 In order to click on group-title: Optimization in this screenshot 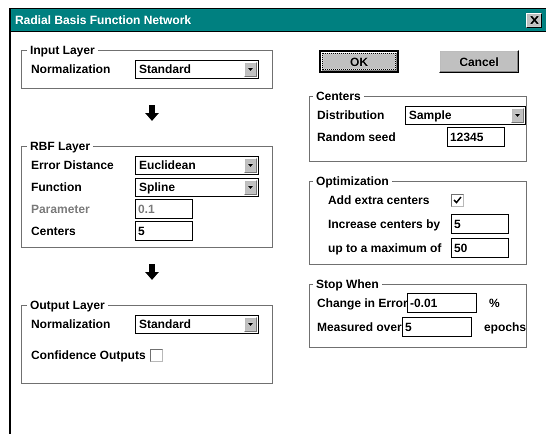, I will do `click(352, 181)`.